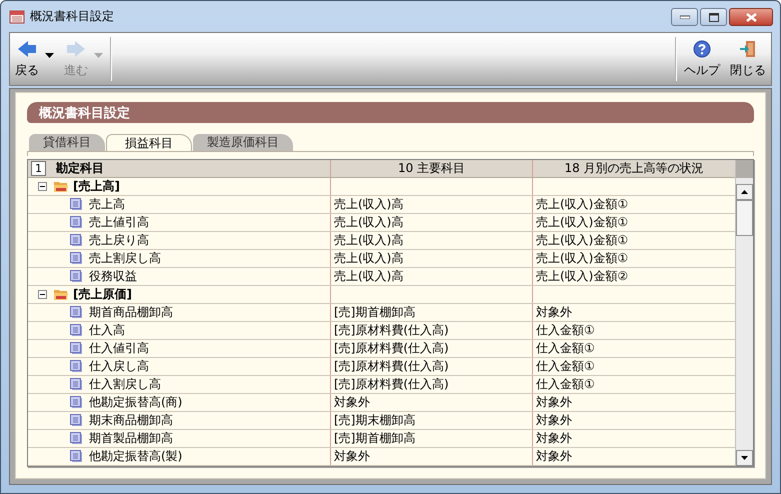 Image resolution: width=781 pixels, height=494 pixels. What do you see at coordinates (135, 402) in the screenshot?
I see `account-name: 他勘定振替高(商)` at bounding box center [135, 402].